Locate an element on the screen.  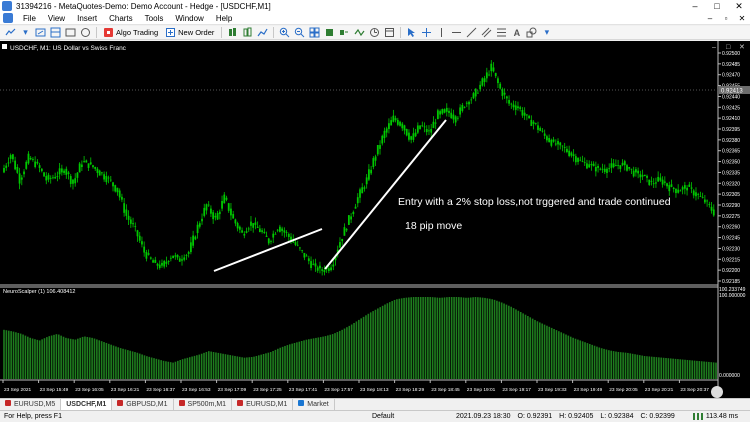
horizontal-line-icon is located at coordinates (456, 32).